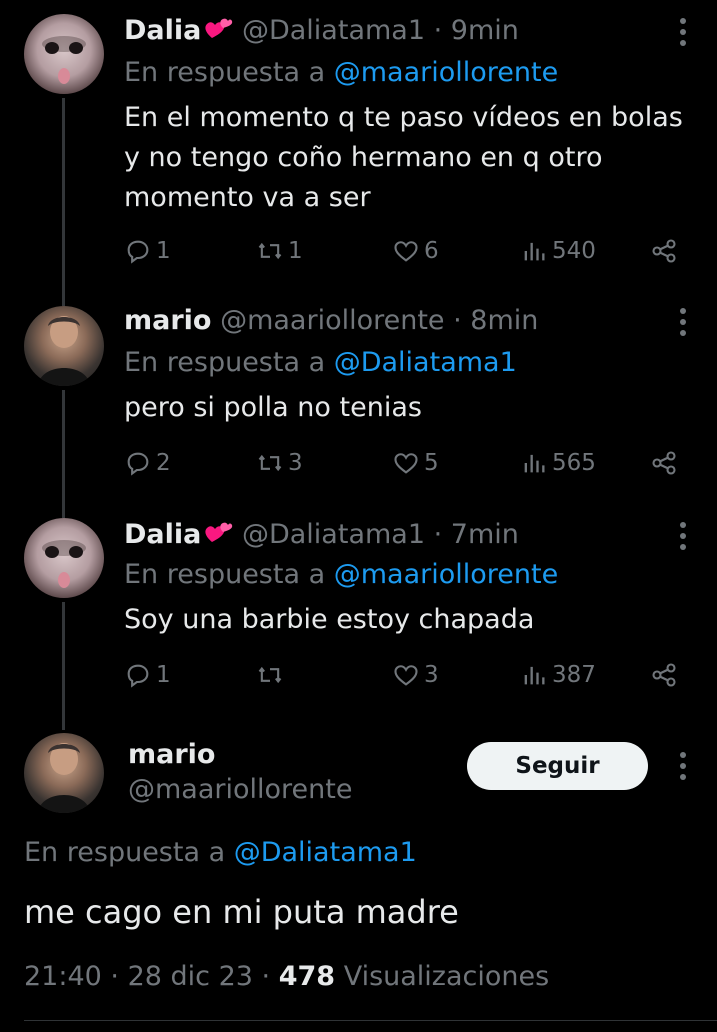  I want to click on tweet-date: 28 dic 23, so click(190, 976).